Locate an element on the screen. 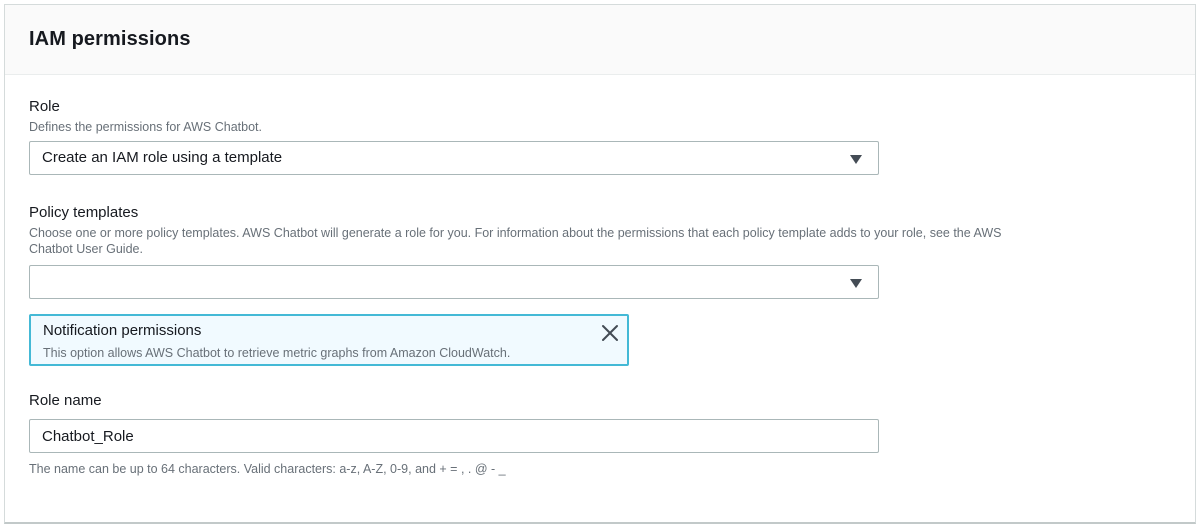  policy-templates-select is located at coordinates (454, 282).